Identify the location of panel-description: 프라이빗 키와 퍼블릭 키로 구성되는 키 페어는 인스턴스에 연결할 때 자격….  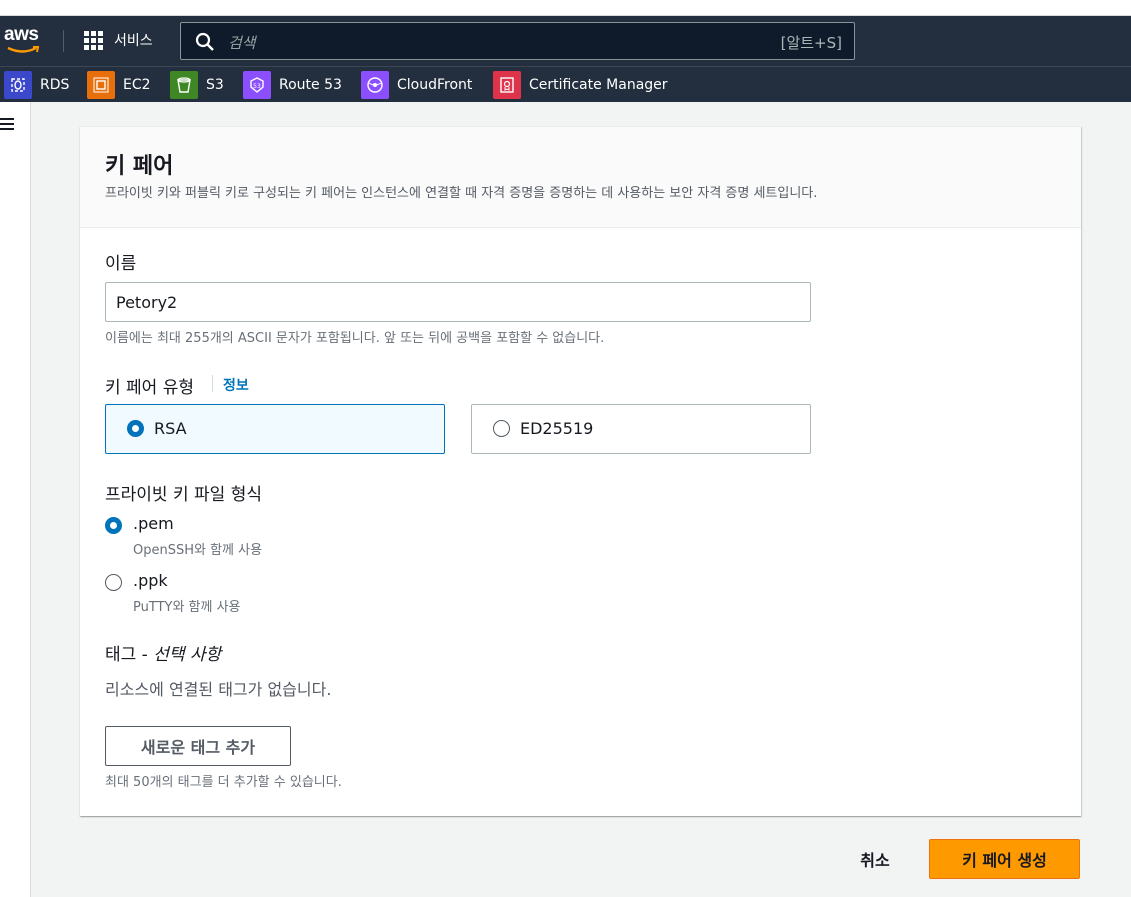
(461, 193).